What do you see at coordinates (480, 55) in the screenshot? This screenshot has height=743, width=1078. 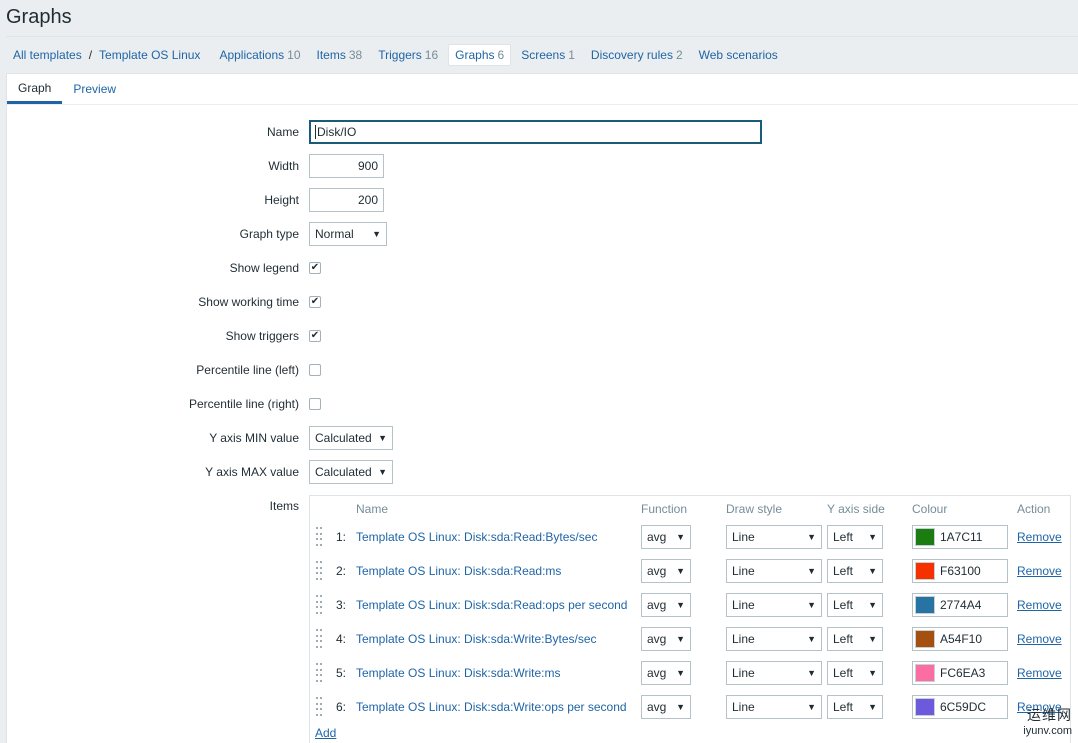 I see `tab-graphs: Graphs 6` at bounding box center [480, 55].